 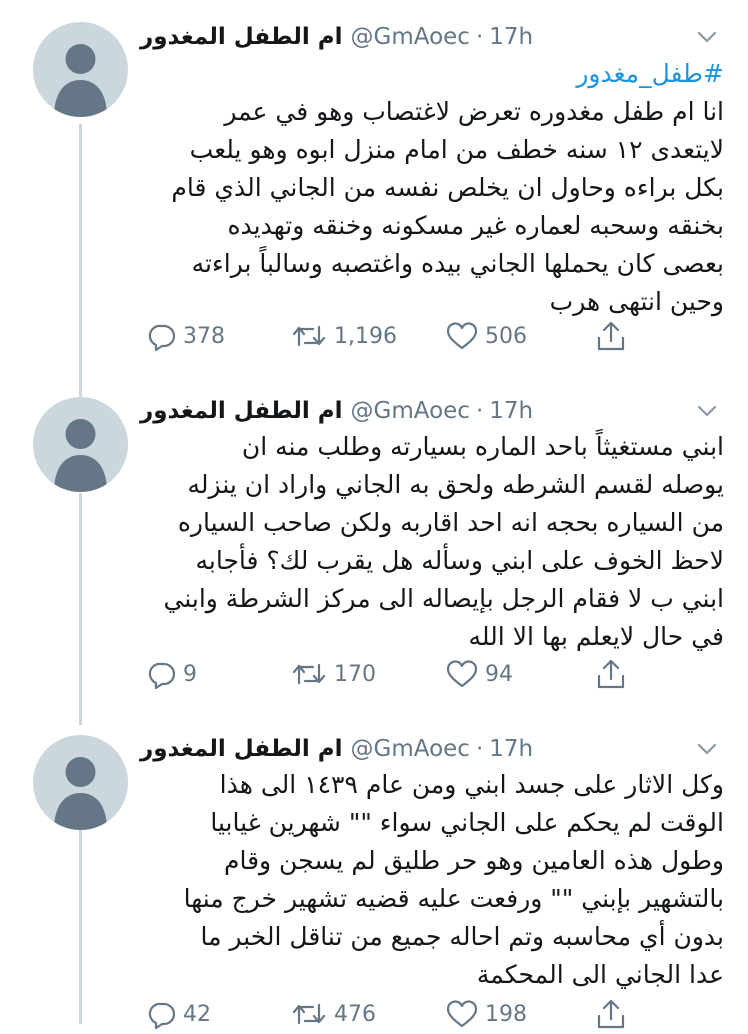 What do you see at coordinates (365, 336) in the screenshot?
I see `retweet-count: 1,196` at bounding box center [365, 336].